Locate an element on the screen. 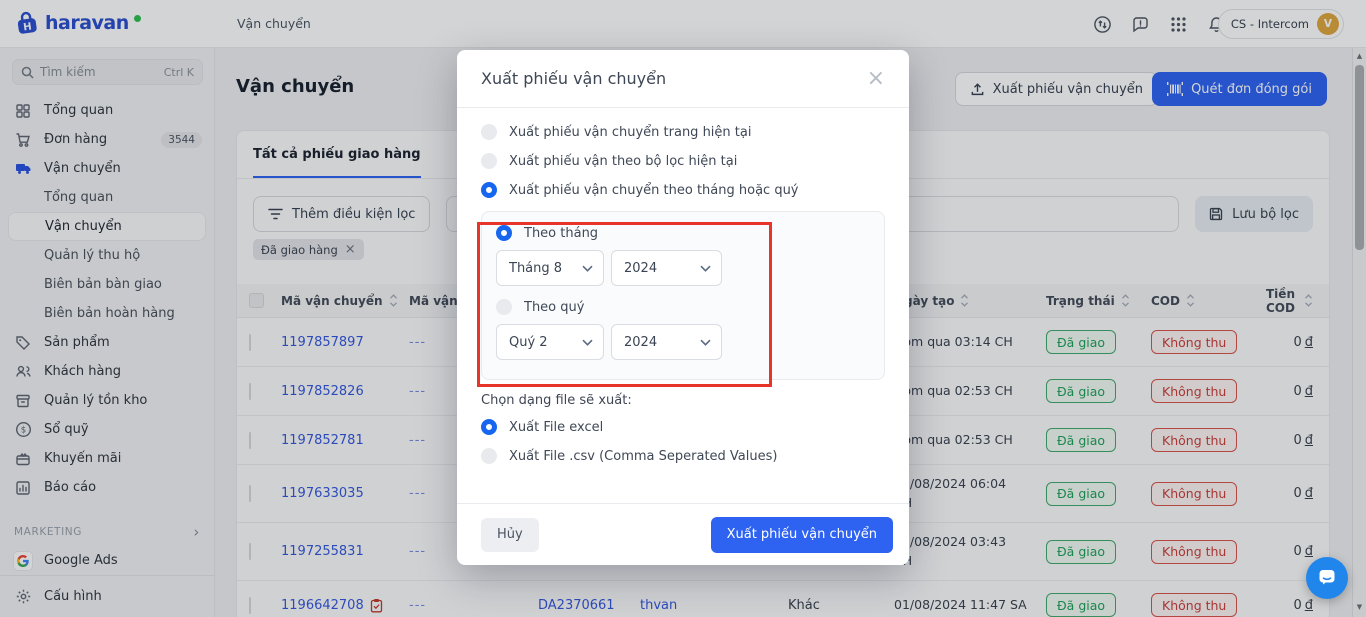 Image resolution: width=1366 pixels, height=617 pixels. cancel-button: Hủy is located at coordinates (510, 534).